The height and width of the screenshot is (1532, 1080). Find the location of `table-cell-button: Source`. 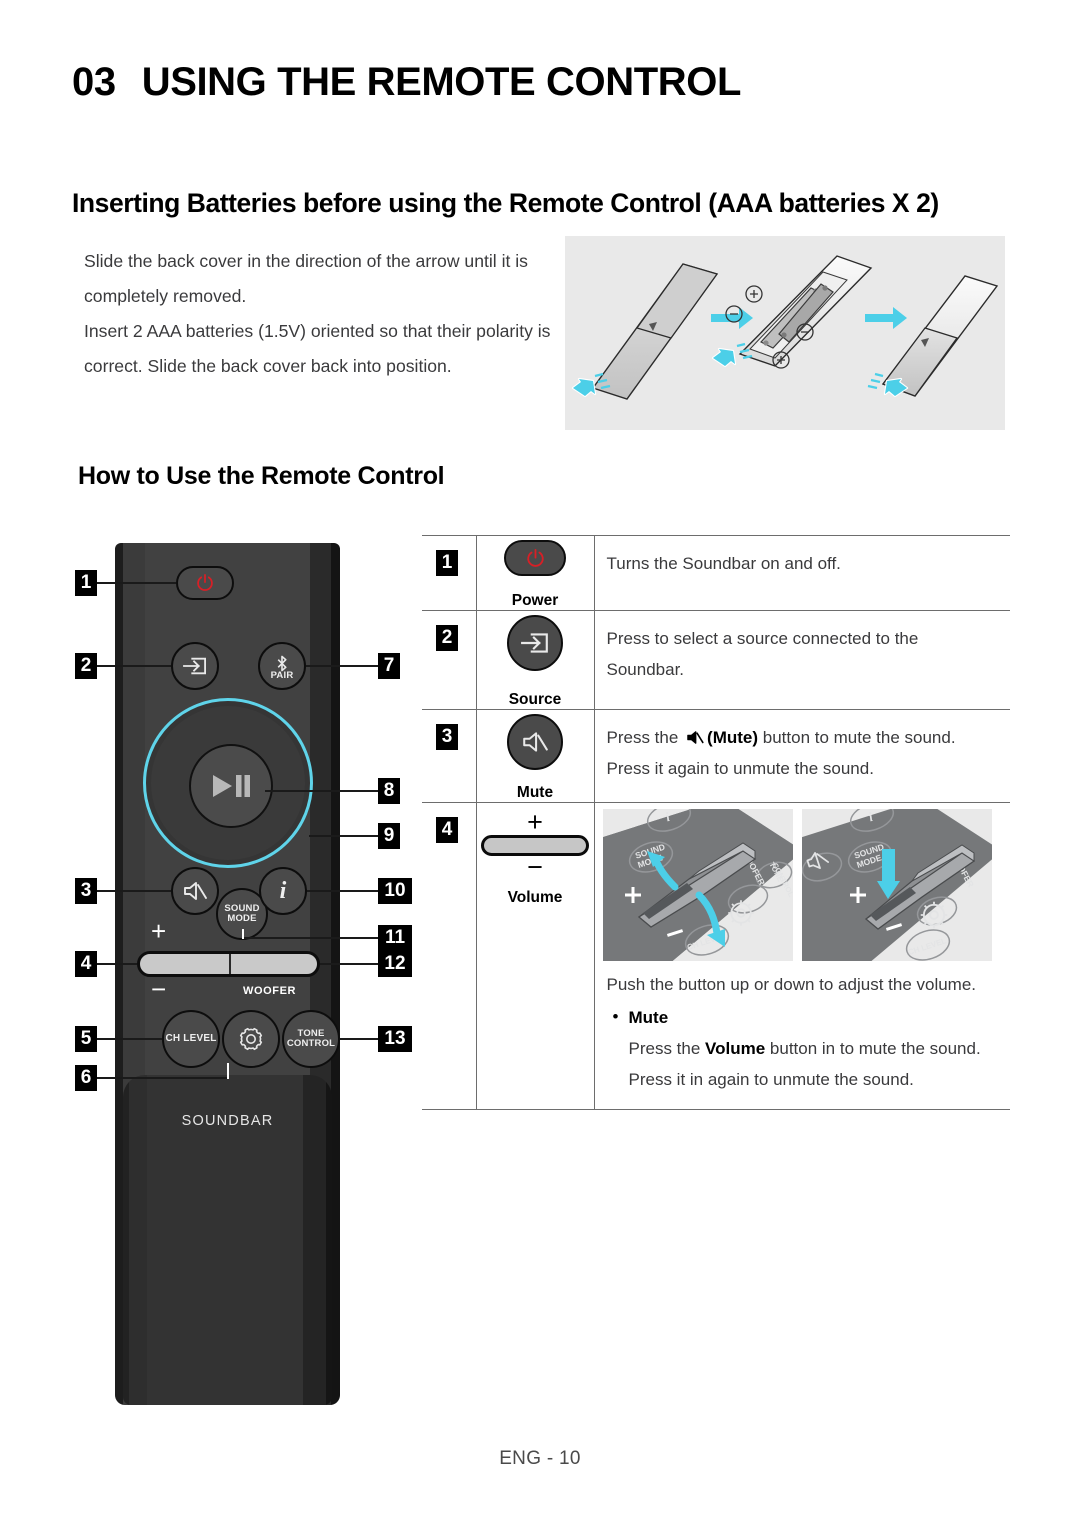

table-cell-button: Source is located at coordinates (535, 660).